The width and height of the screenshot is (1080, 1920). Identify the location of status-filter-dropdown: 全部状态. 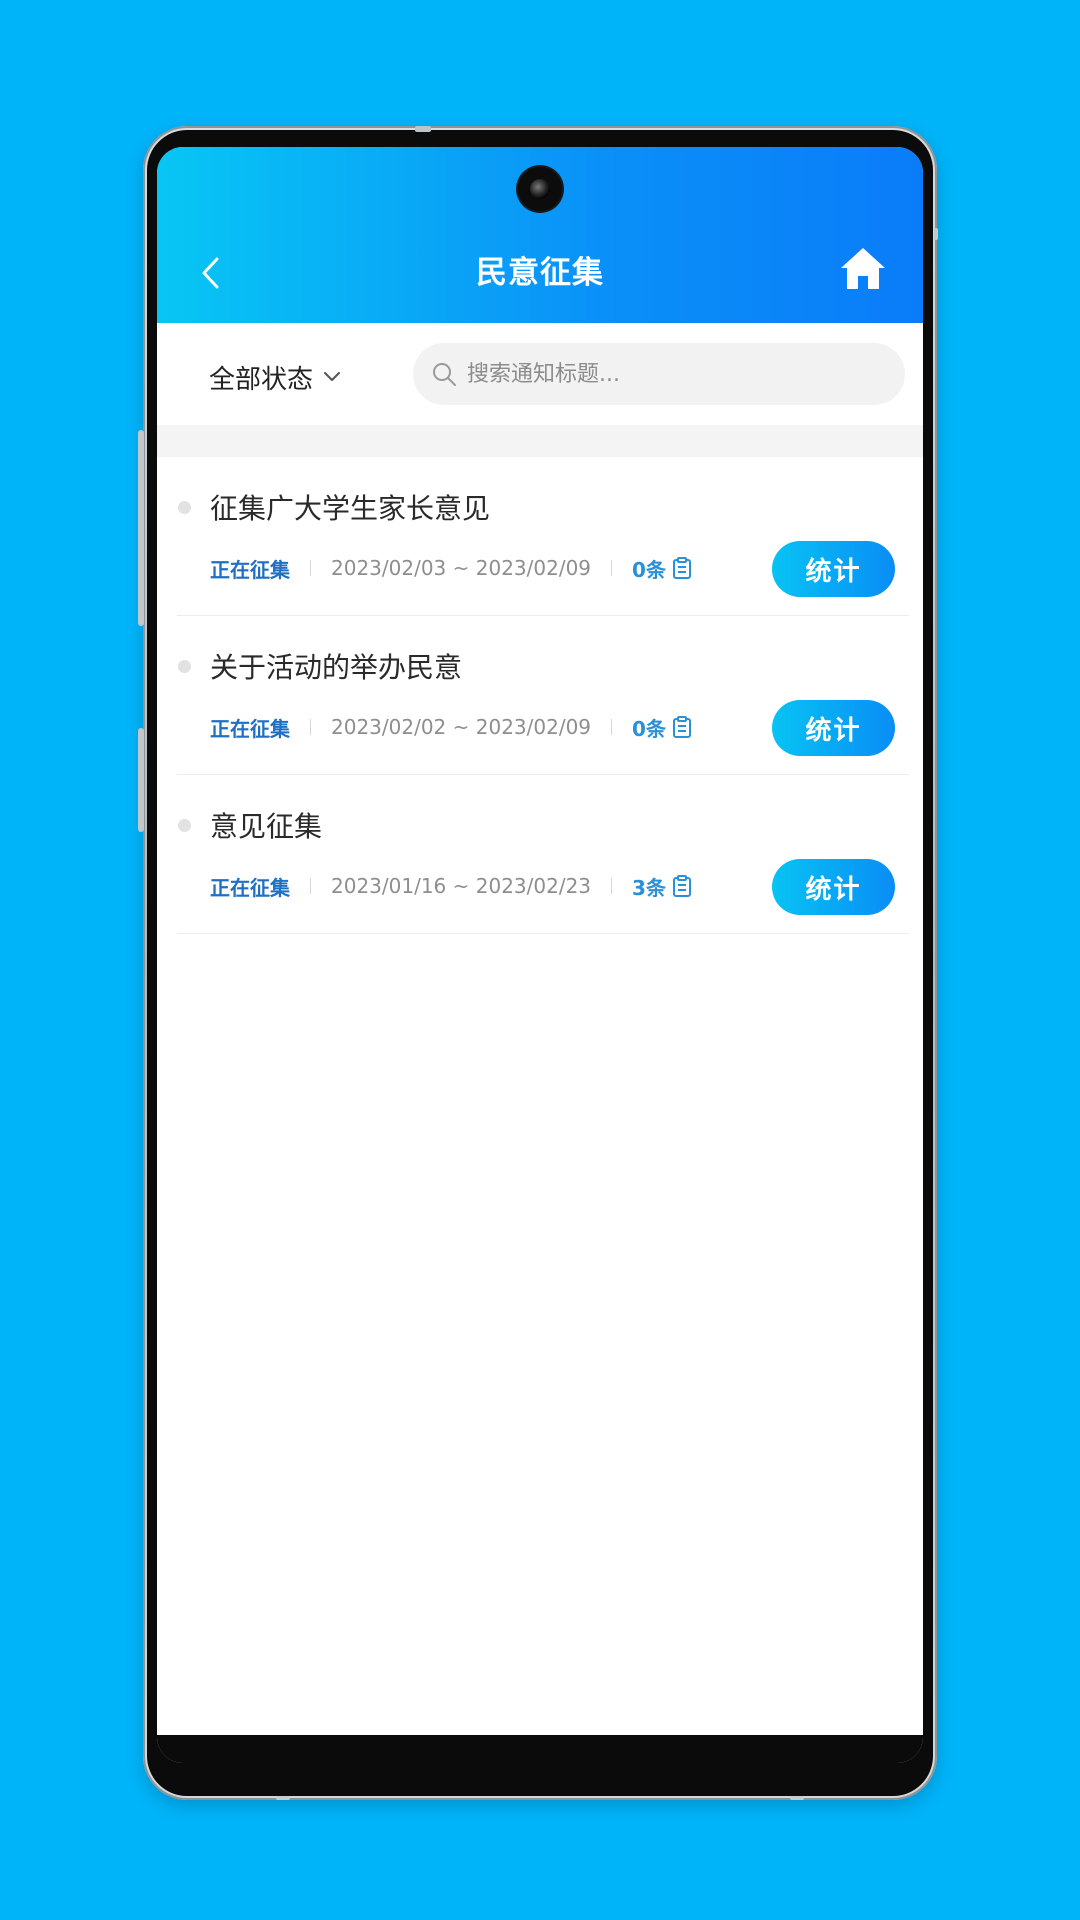
(275, 377).